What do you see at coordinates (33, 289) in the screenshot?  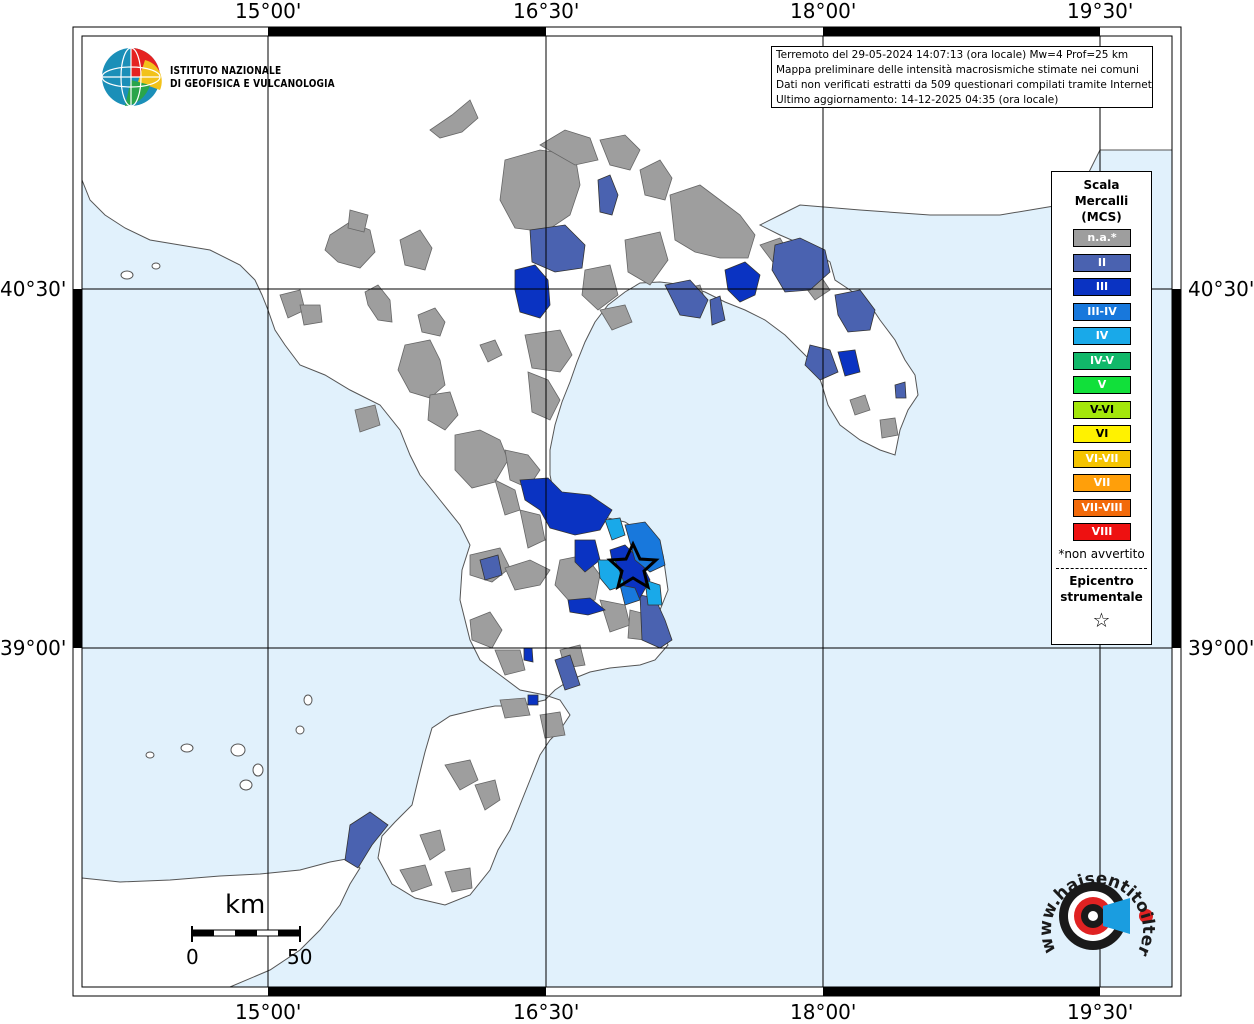 I see `lat-label-left-1: 40°30'` at bounding box center [33, 289].